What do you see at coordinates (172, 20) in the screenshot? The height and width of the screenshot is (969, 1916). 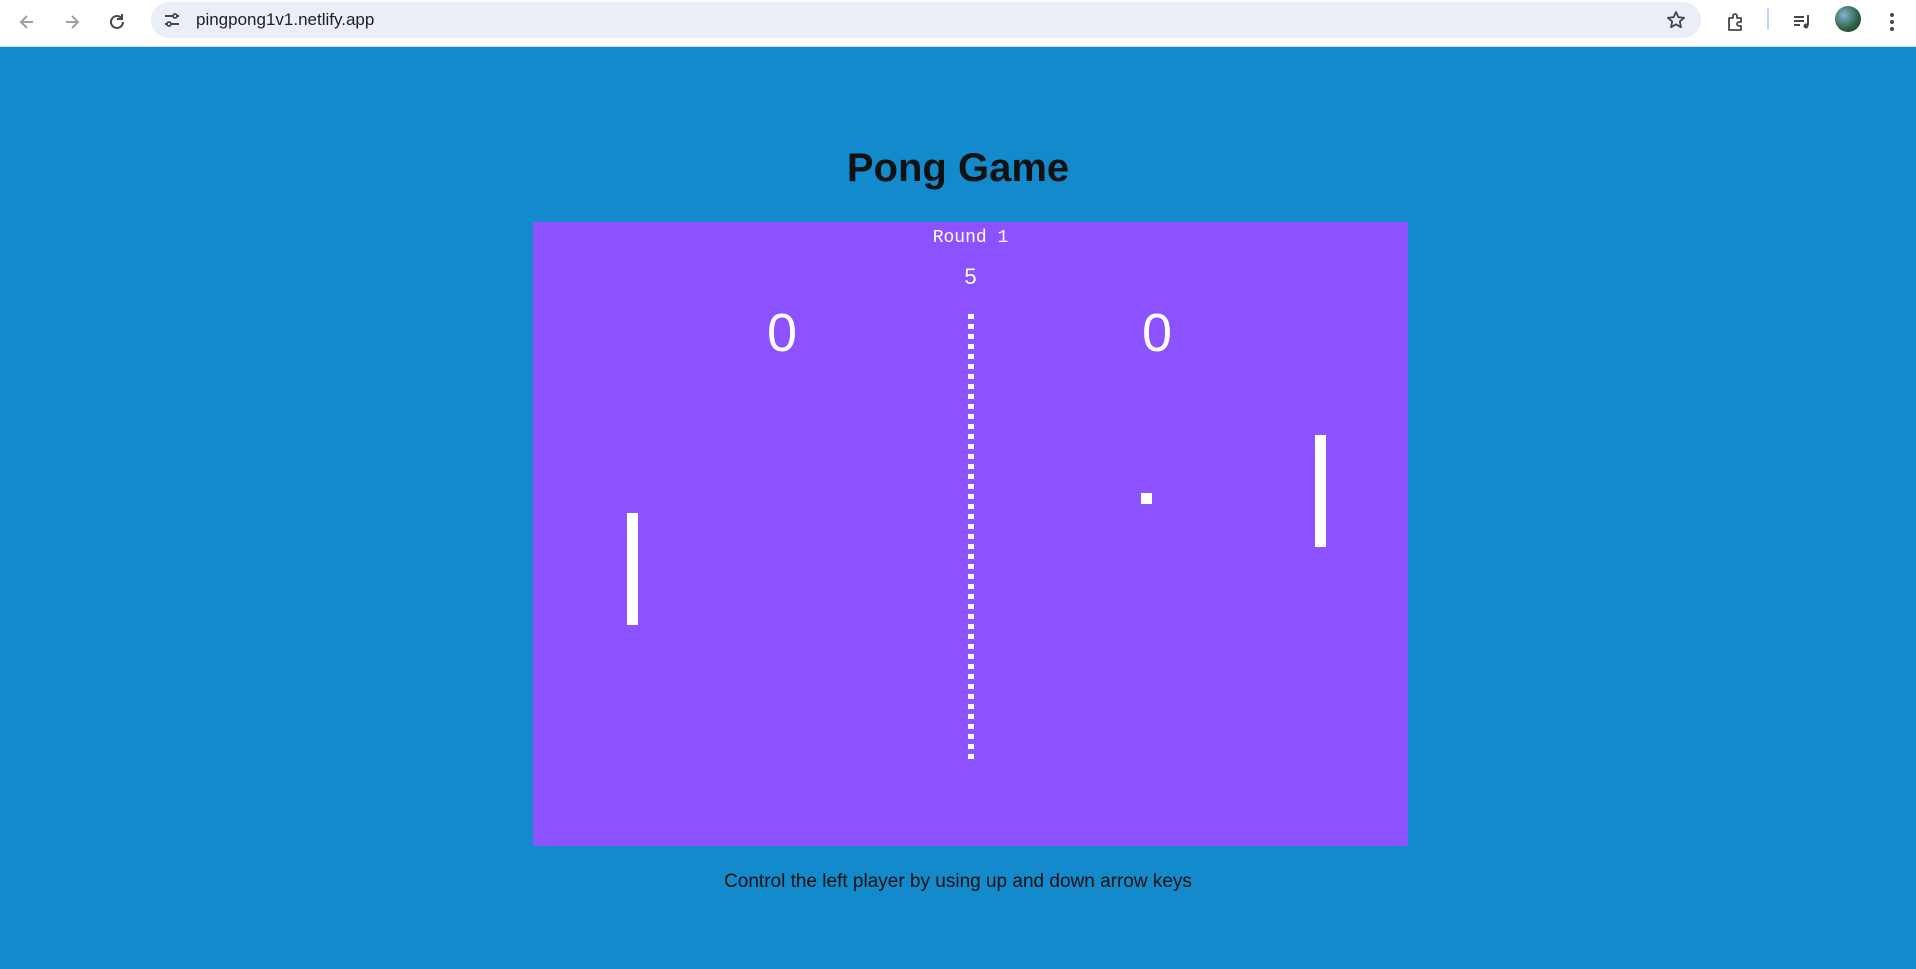 I see `site-info-icon` at bounding box center [172, 20].